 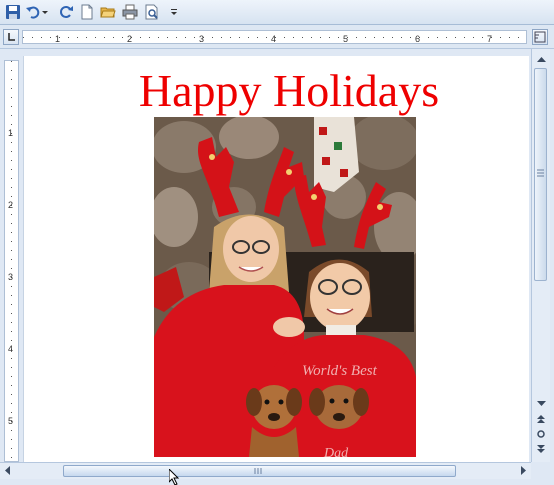 I want to click on print-button, so click(x=130, y=12).